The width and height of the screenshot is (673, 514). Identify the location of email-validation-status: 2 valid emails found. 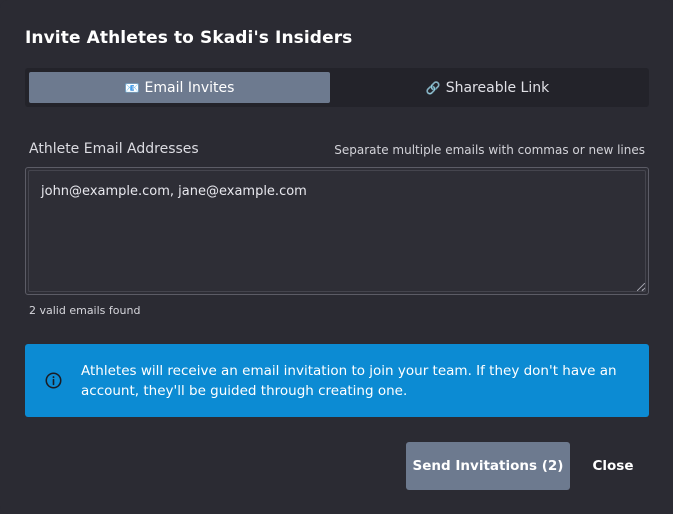
(85, 310).